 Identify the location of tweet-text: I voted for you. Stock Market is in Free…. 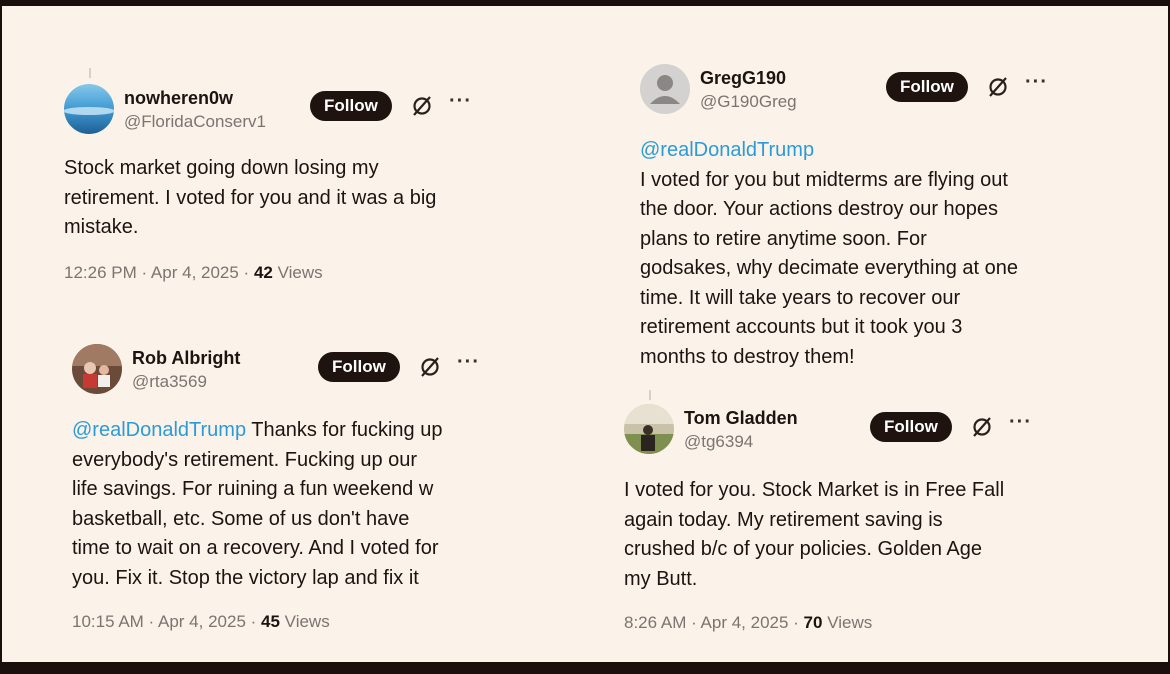
(839, 535).